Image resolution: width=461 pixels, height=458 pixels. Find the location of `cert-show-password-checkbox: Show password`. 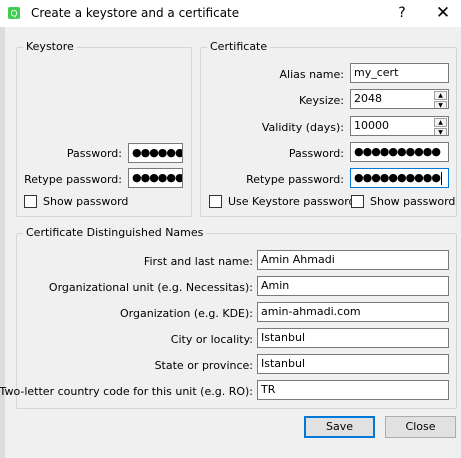

cert-show-password-checkbox: Show password is located at coordinates (403, 201).